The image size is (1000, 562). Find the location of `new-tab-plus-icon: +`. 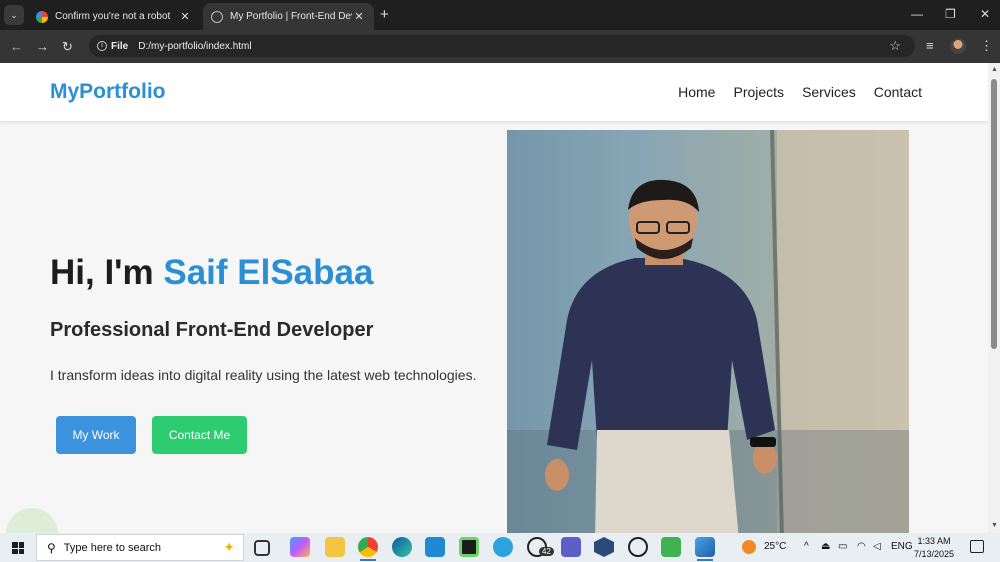

new-tab-plus-icon: + is located at coordinates (384, 14).